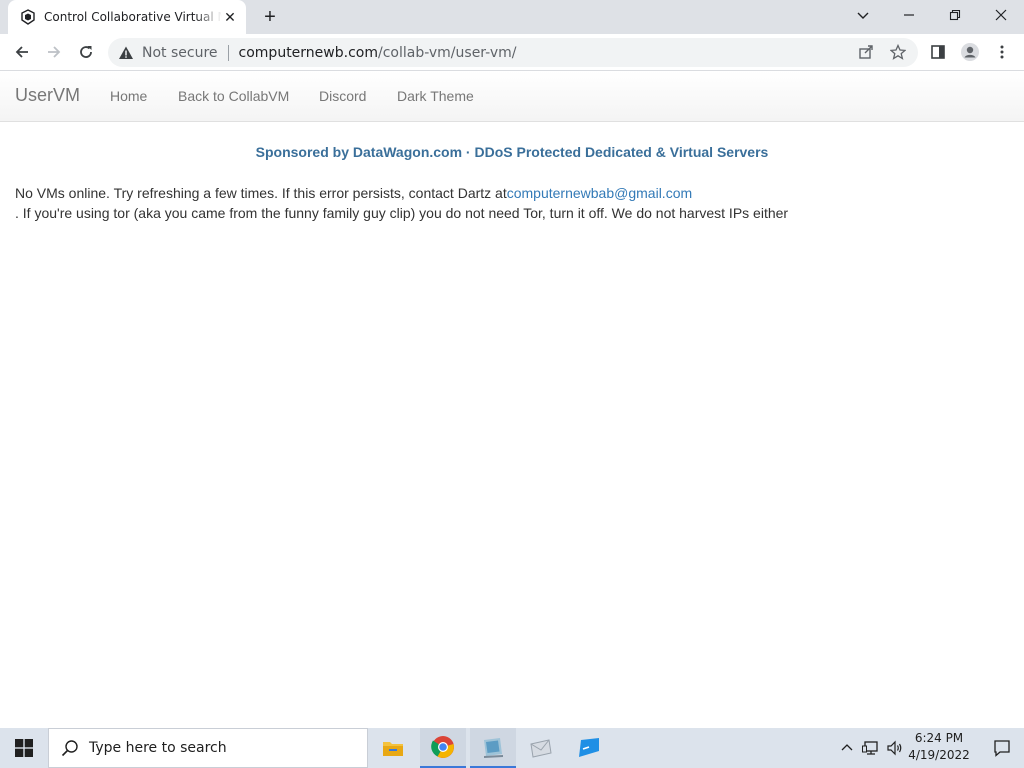 Image resolution: width=1024 pixels, height=768 pixels. I want to click on taskbar-search-input: Type here to search, so click(208, 748).